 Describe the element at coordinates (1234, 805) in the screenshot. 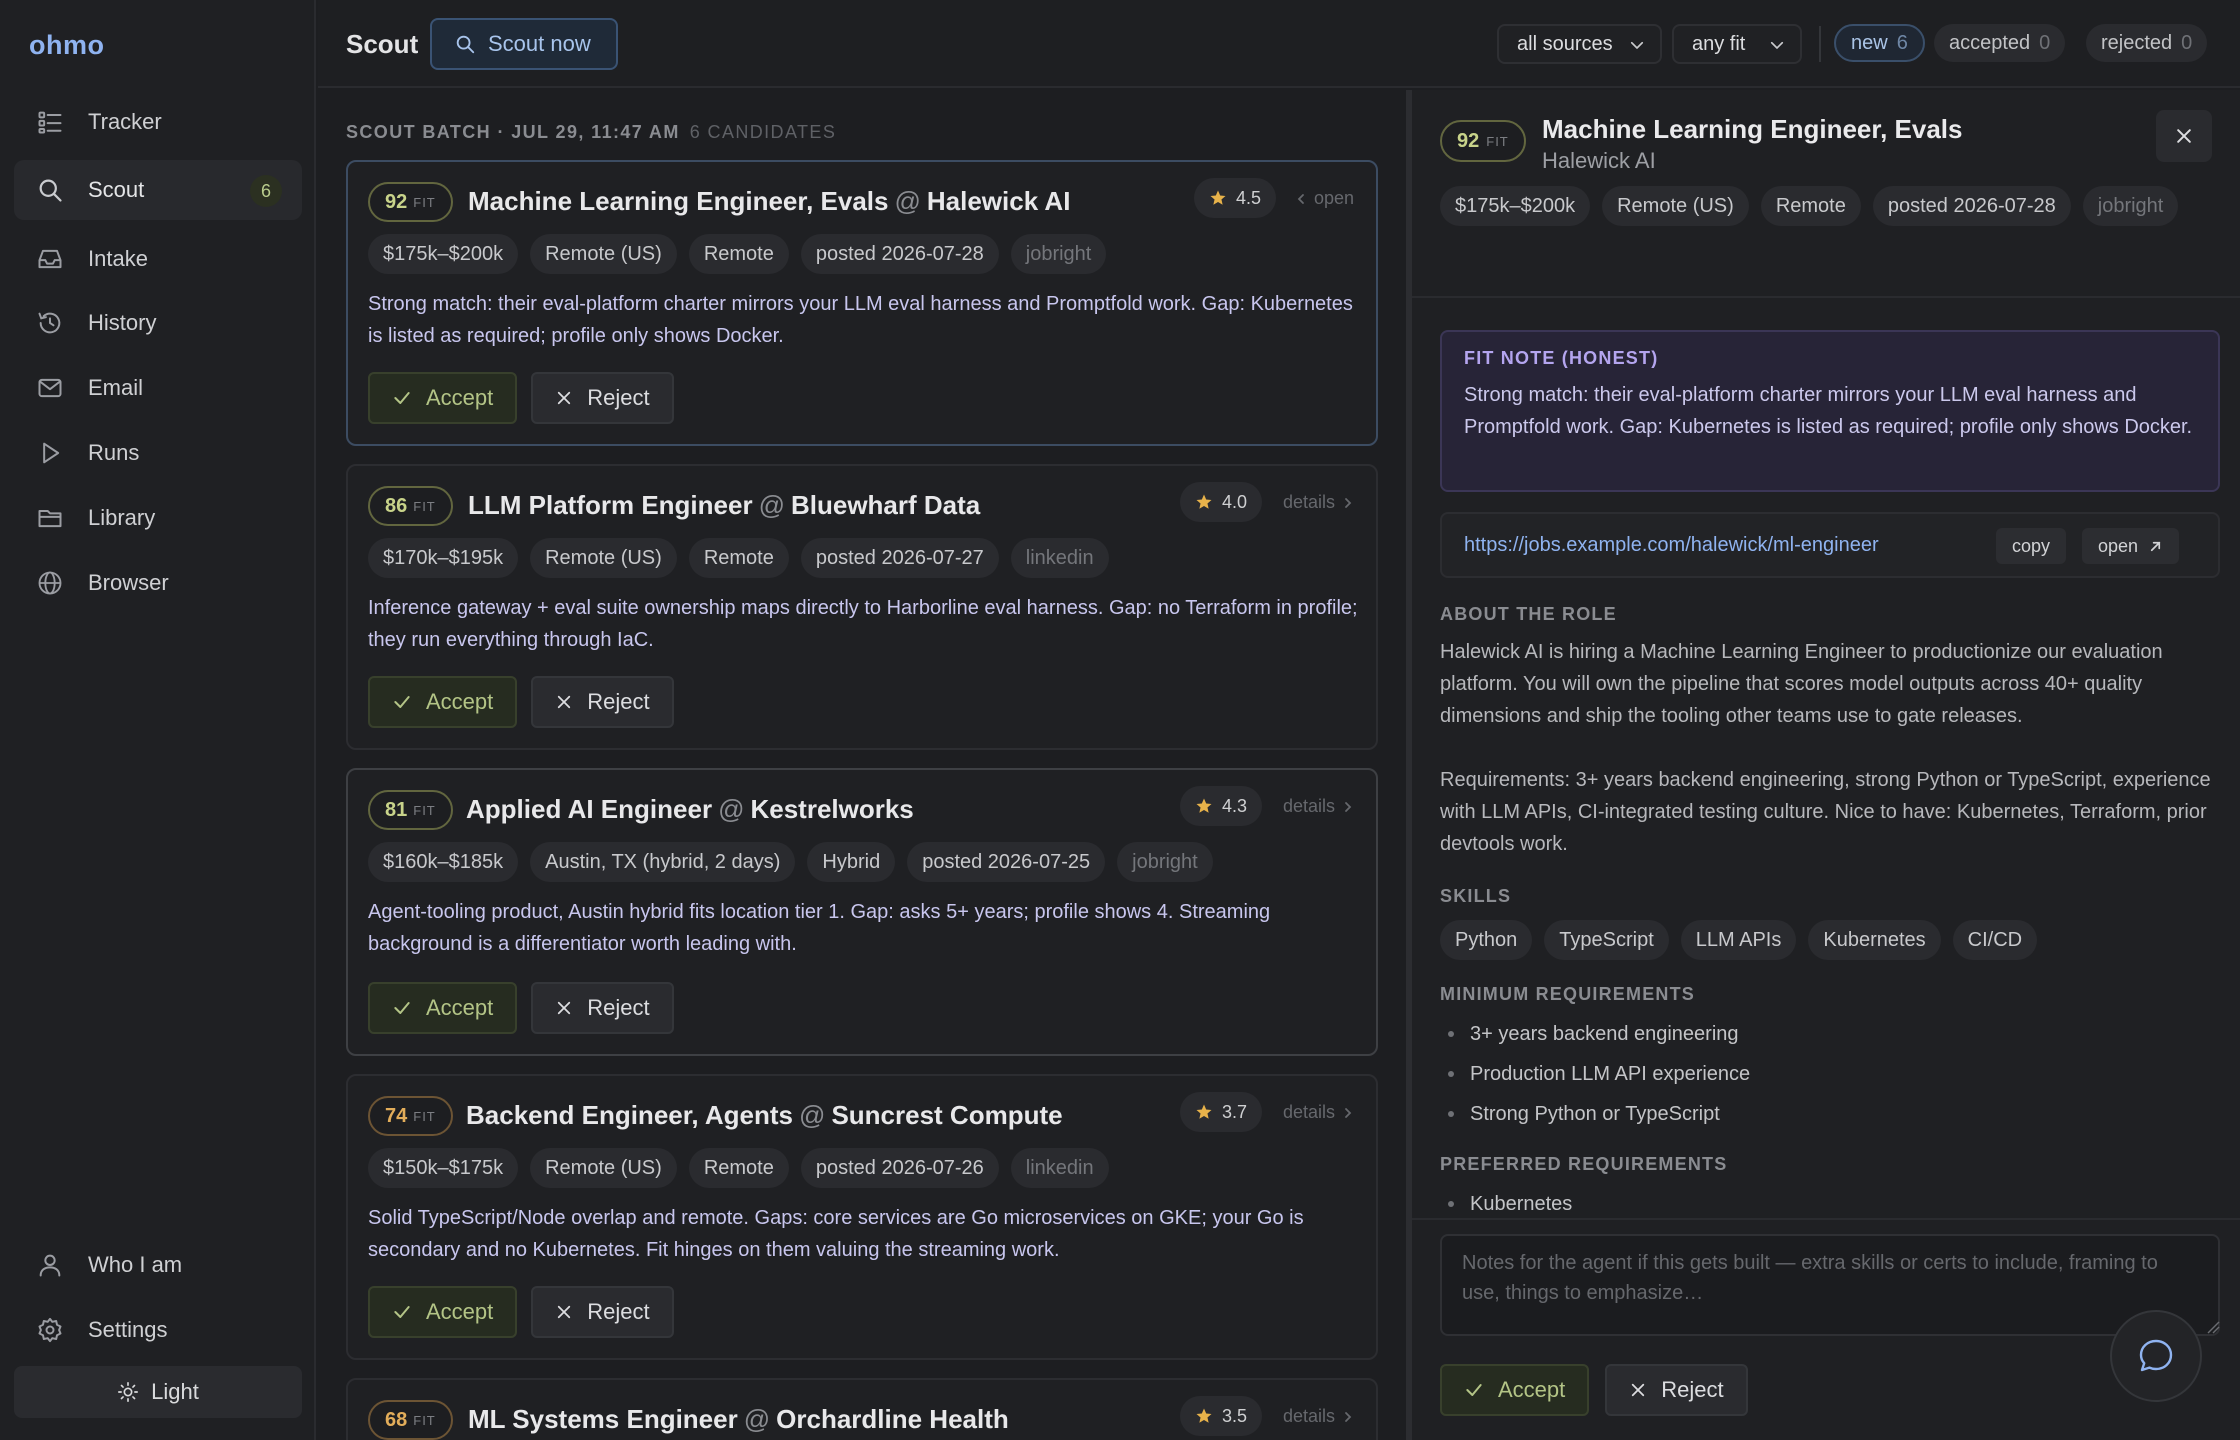

I see `rating-value: 4.3` at that location.